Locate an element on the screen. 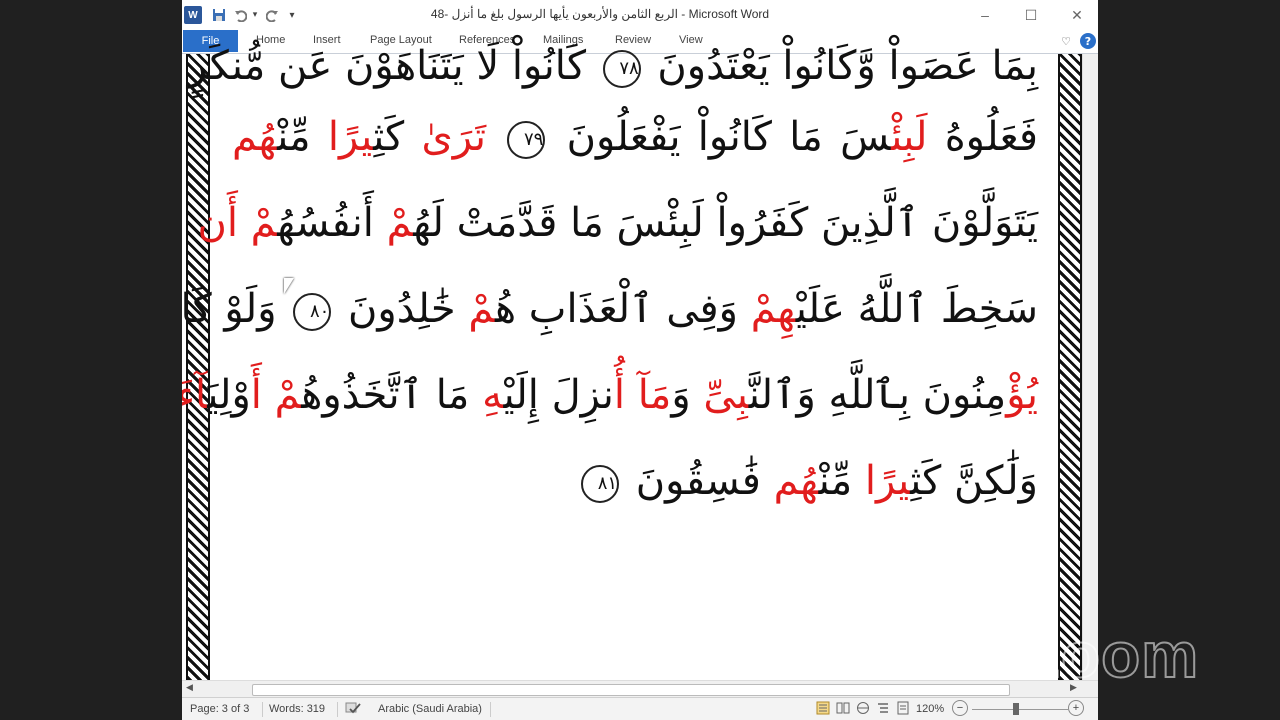 The width and height of the screenshot is (1280, 720). verse-text: خَٰلِدُونَ is located at coordinates (402, 309).